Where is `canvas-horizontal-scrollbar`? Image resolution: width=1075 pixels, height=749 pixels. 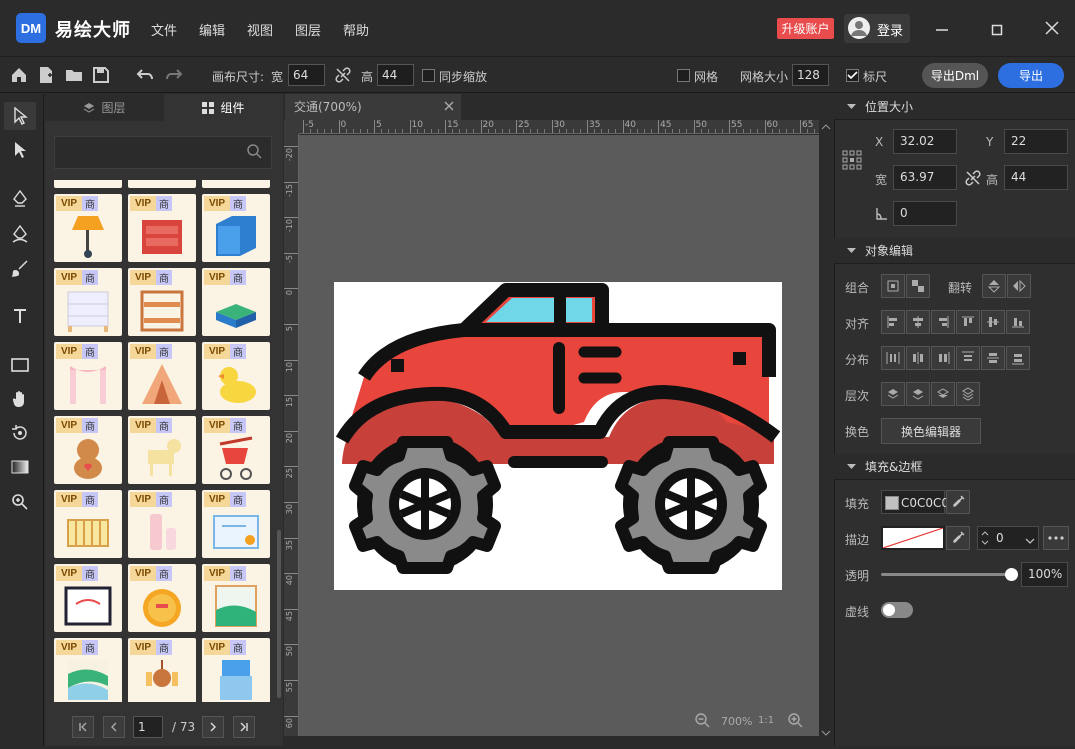
canvas-horizontal-scrollbar is located at coordinates (559, 741).